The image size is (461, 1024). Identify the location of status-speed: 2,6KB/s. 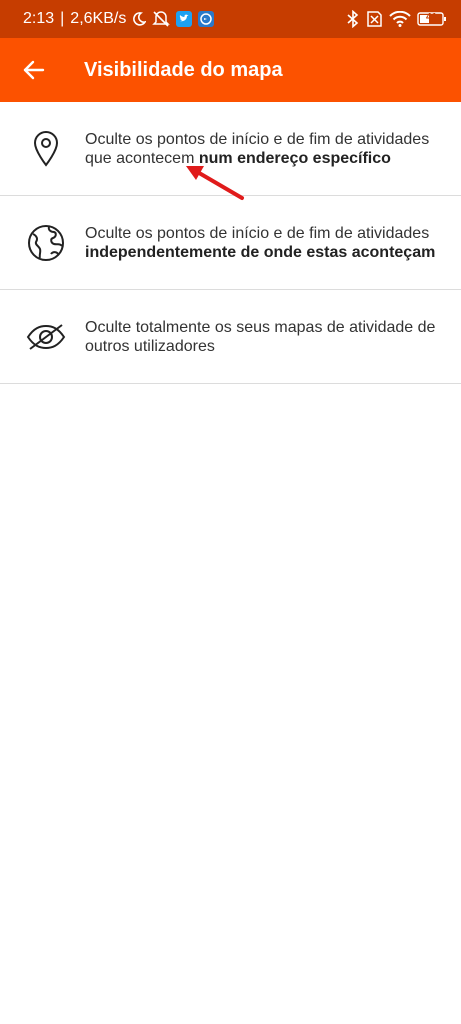
(98, 18).